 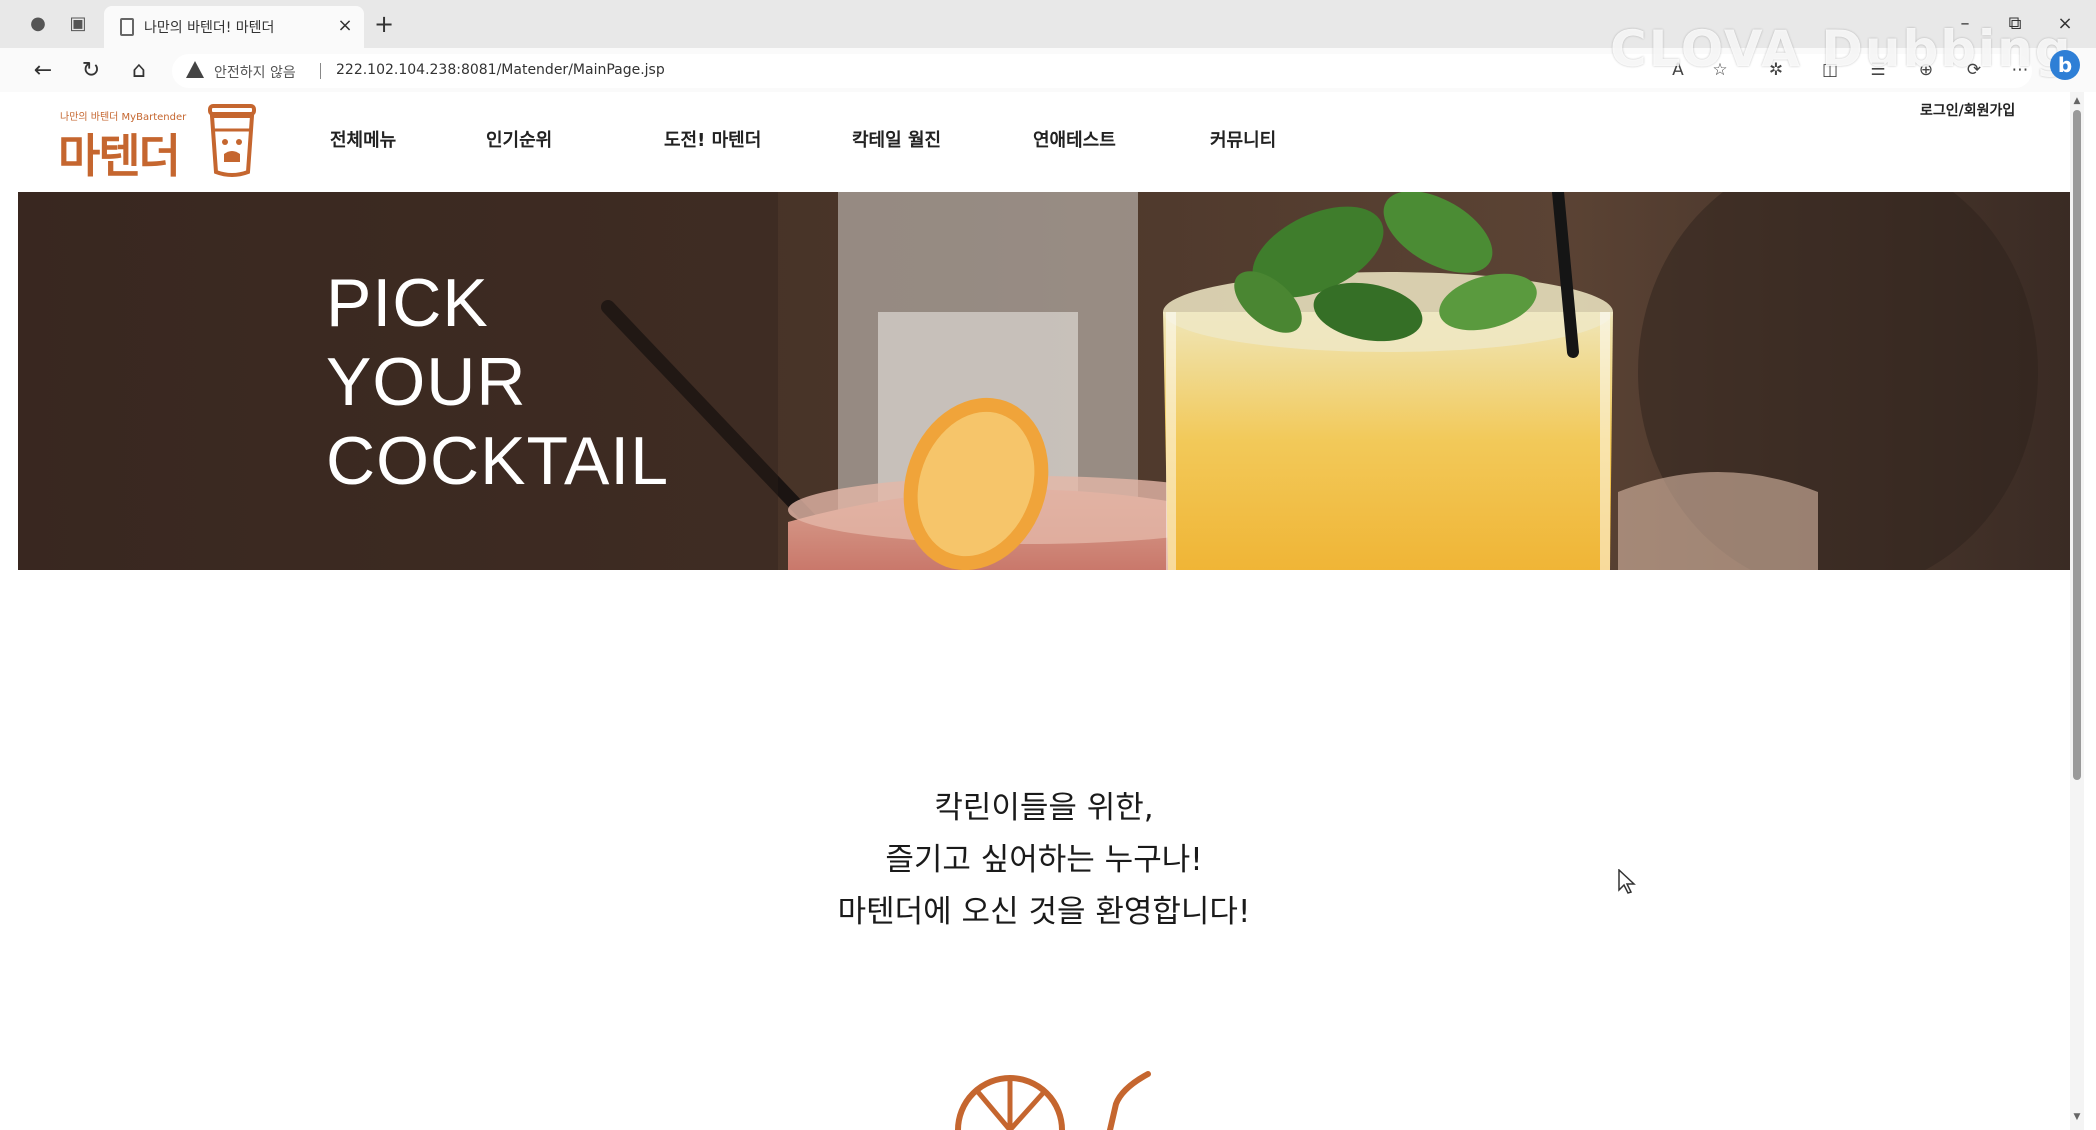 I want to click on welcome-line-1: 칵린이들을 위한,, so click(x=1044, y=808).